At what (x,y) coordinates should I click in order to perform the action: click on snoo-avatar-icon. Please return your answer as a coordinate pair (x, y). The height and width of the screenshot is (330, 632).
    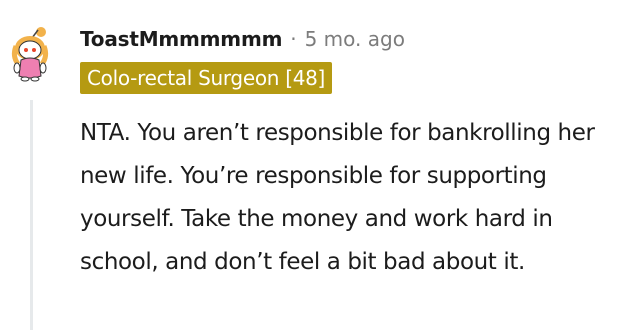
    Looking at the image, I should click on (30, 54).